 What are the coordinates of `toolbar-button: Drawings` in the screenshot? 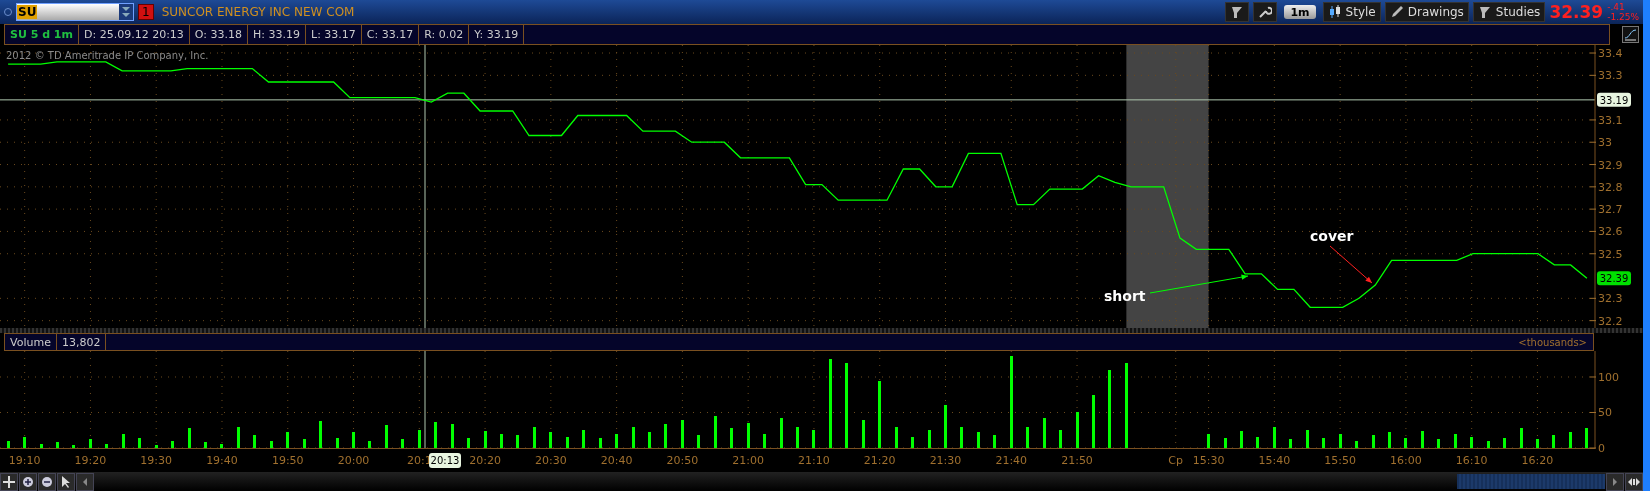 It's located at (1426, 12).